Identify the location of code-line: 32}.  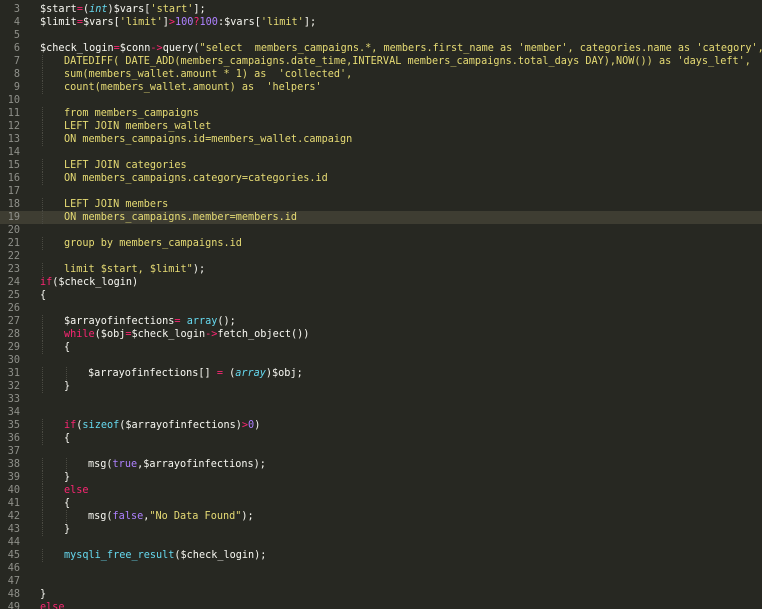
(381, 386).